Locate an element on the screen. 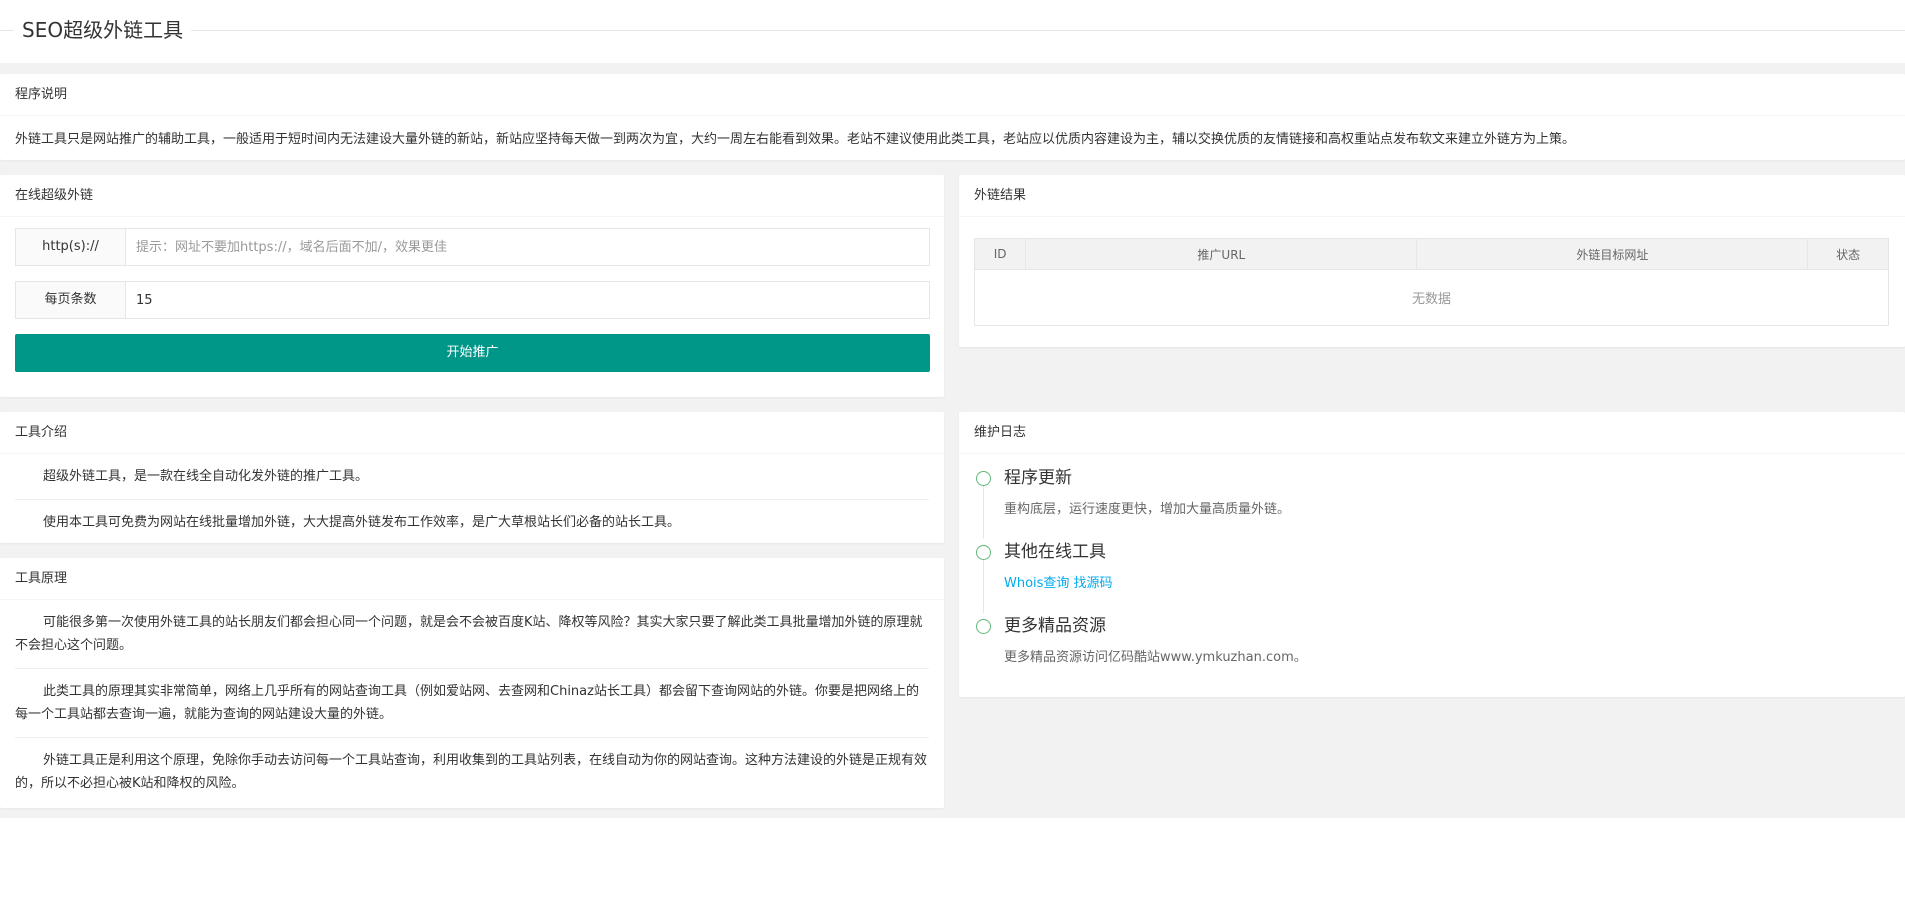 This screenshot has height=903, width=1905. timeline-item: 程序更新 重构底层，运行速度更快，增加大量高质量外链。 is located at coordinates (1424, 502).